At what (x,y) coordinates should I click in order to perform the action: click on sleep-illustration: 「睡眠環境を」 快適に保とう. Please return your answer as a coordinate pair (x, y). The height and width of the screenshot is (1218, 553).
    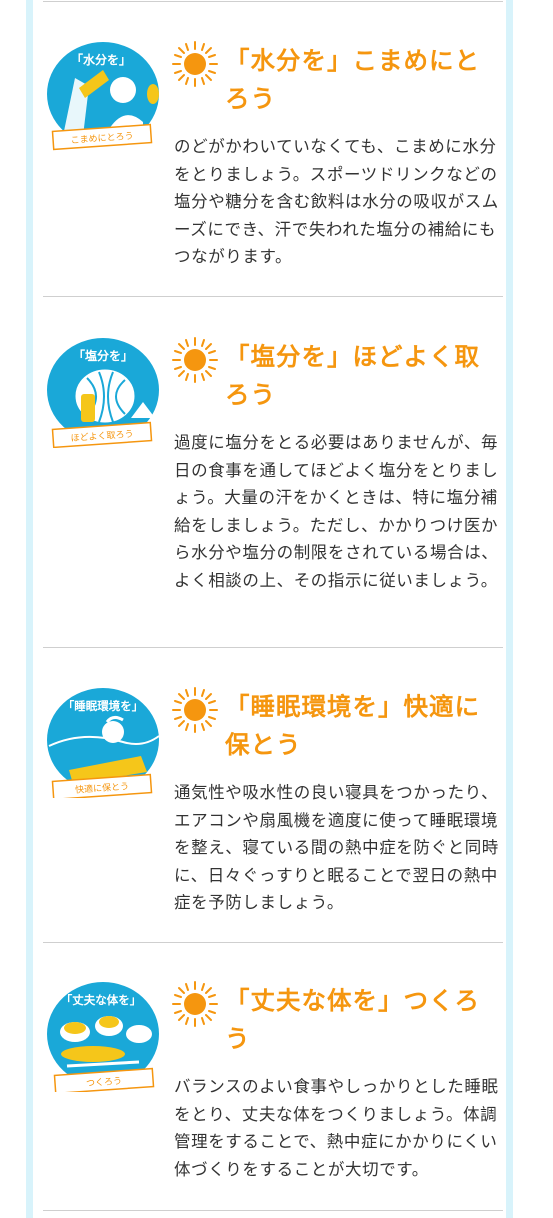
    Looking at the image, I should click on (103, 742).